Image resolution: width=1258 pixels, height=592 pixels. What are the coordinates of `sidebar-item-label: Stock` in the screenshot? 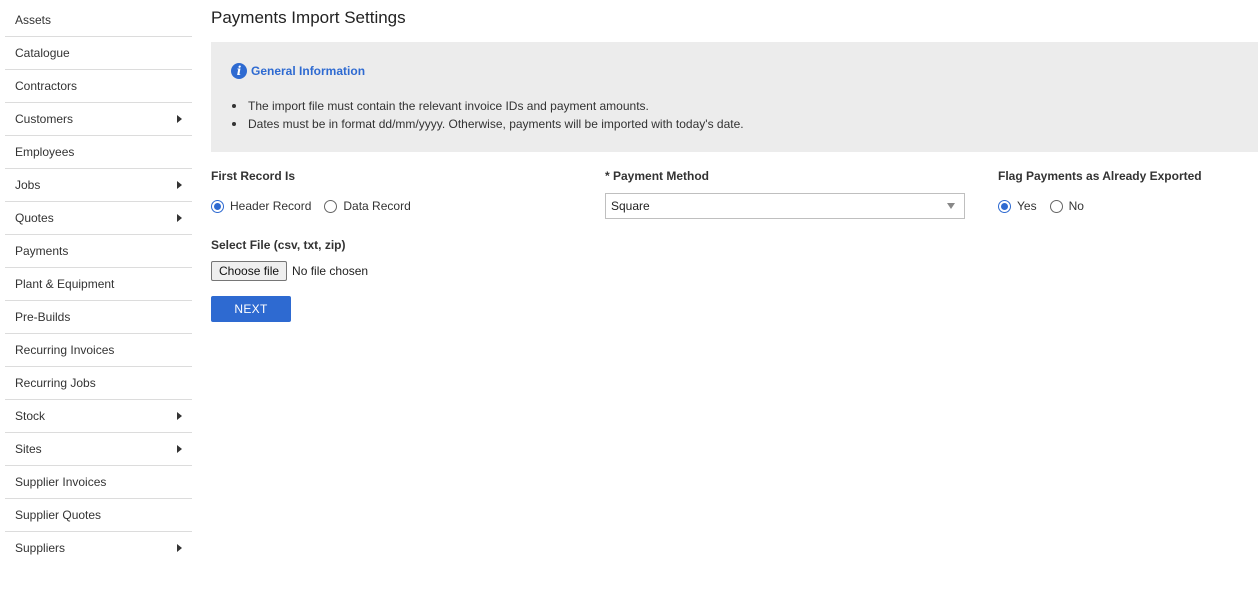 It's located at (30, 416).